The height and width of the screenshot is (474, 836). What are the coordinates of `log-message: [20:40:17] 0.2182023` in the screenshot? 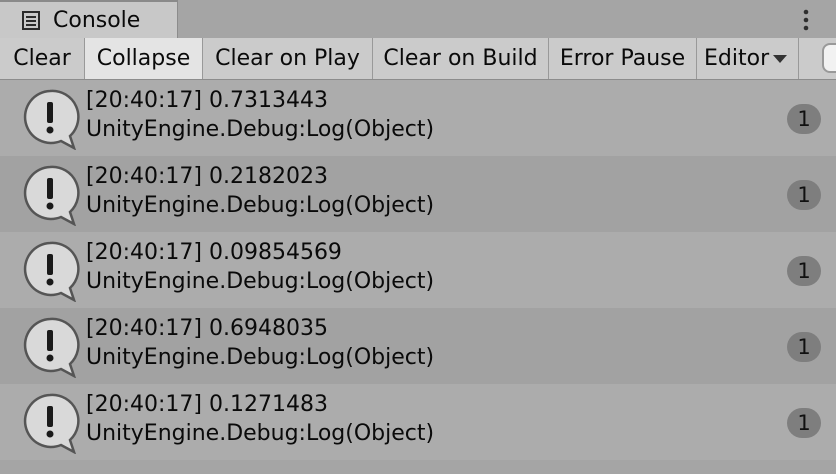 It's located at (207, 176).